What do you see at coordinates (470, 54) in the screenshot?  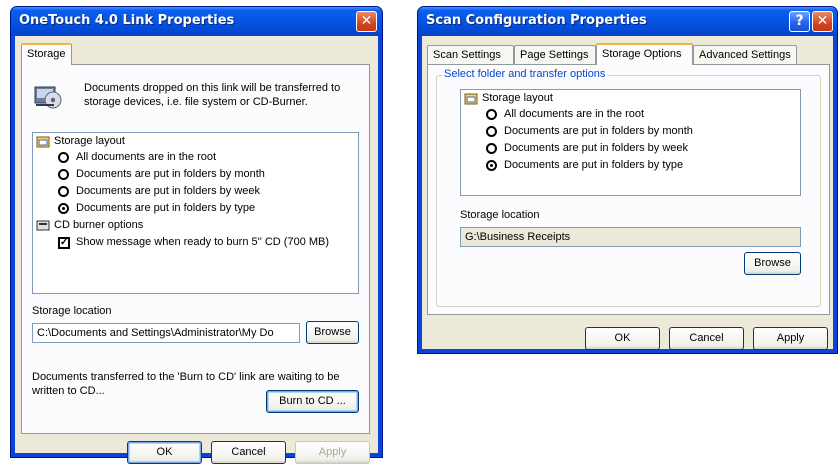 I see `tab-scan-settings: Scan Settings` at bounding box center [470, 54].